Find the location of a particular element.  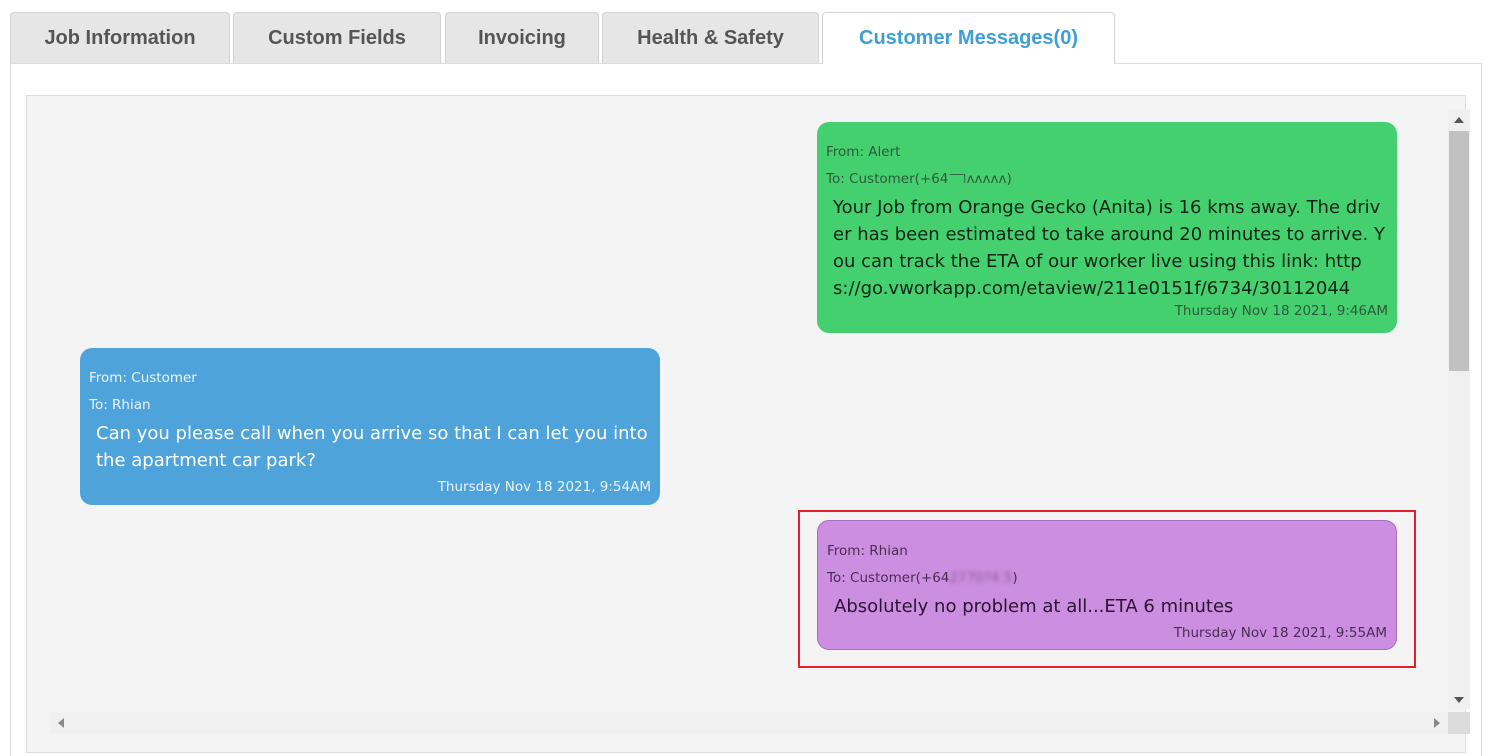

message-from: From: Rhian is located at coordinates (867, 551).